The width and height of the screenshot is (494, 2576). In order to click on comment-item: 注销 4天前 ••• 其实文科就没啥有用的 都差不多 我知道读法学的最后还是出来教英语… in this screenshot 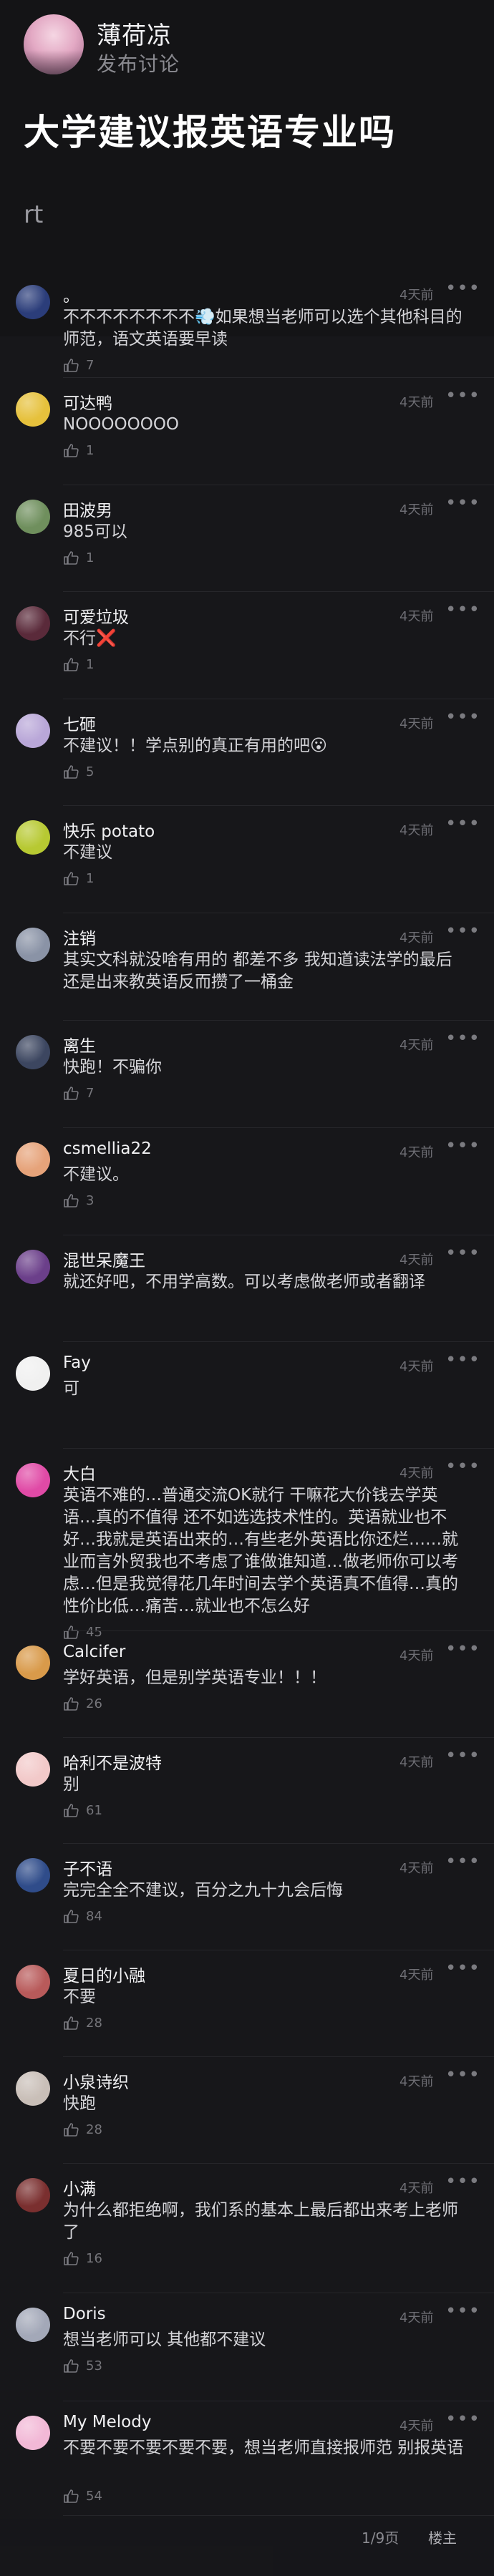, I will do `click(247, 967)`.